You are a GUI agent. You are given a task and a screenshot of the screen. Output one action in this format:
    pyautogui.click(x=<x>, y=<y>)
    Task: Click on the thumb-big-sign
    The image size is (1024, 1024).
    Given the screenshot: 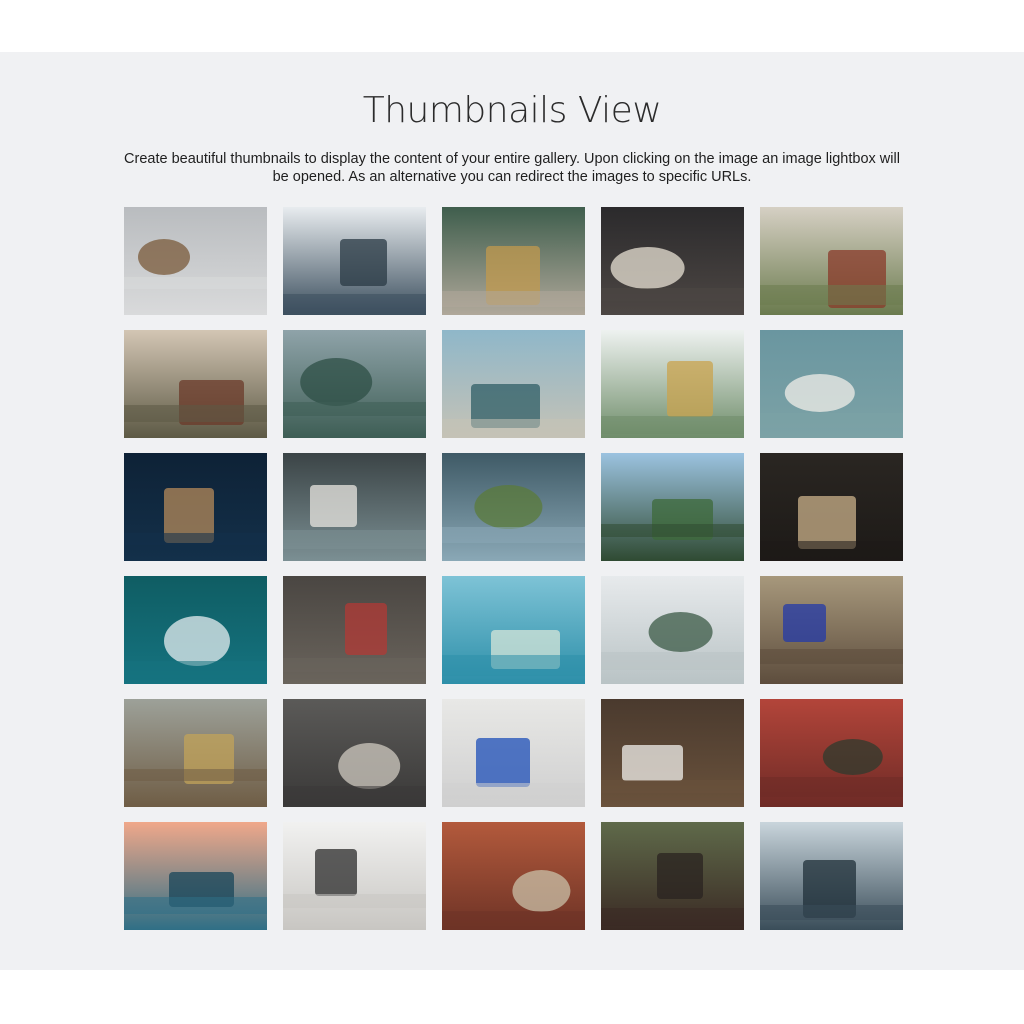 What is the action you would take?
    pyautogui.click(x=354, y=876)
    